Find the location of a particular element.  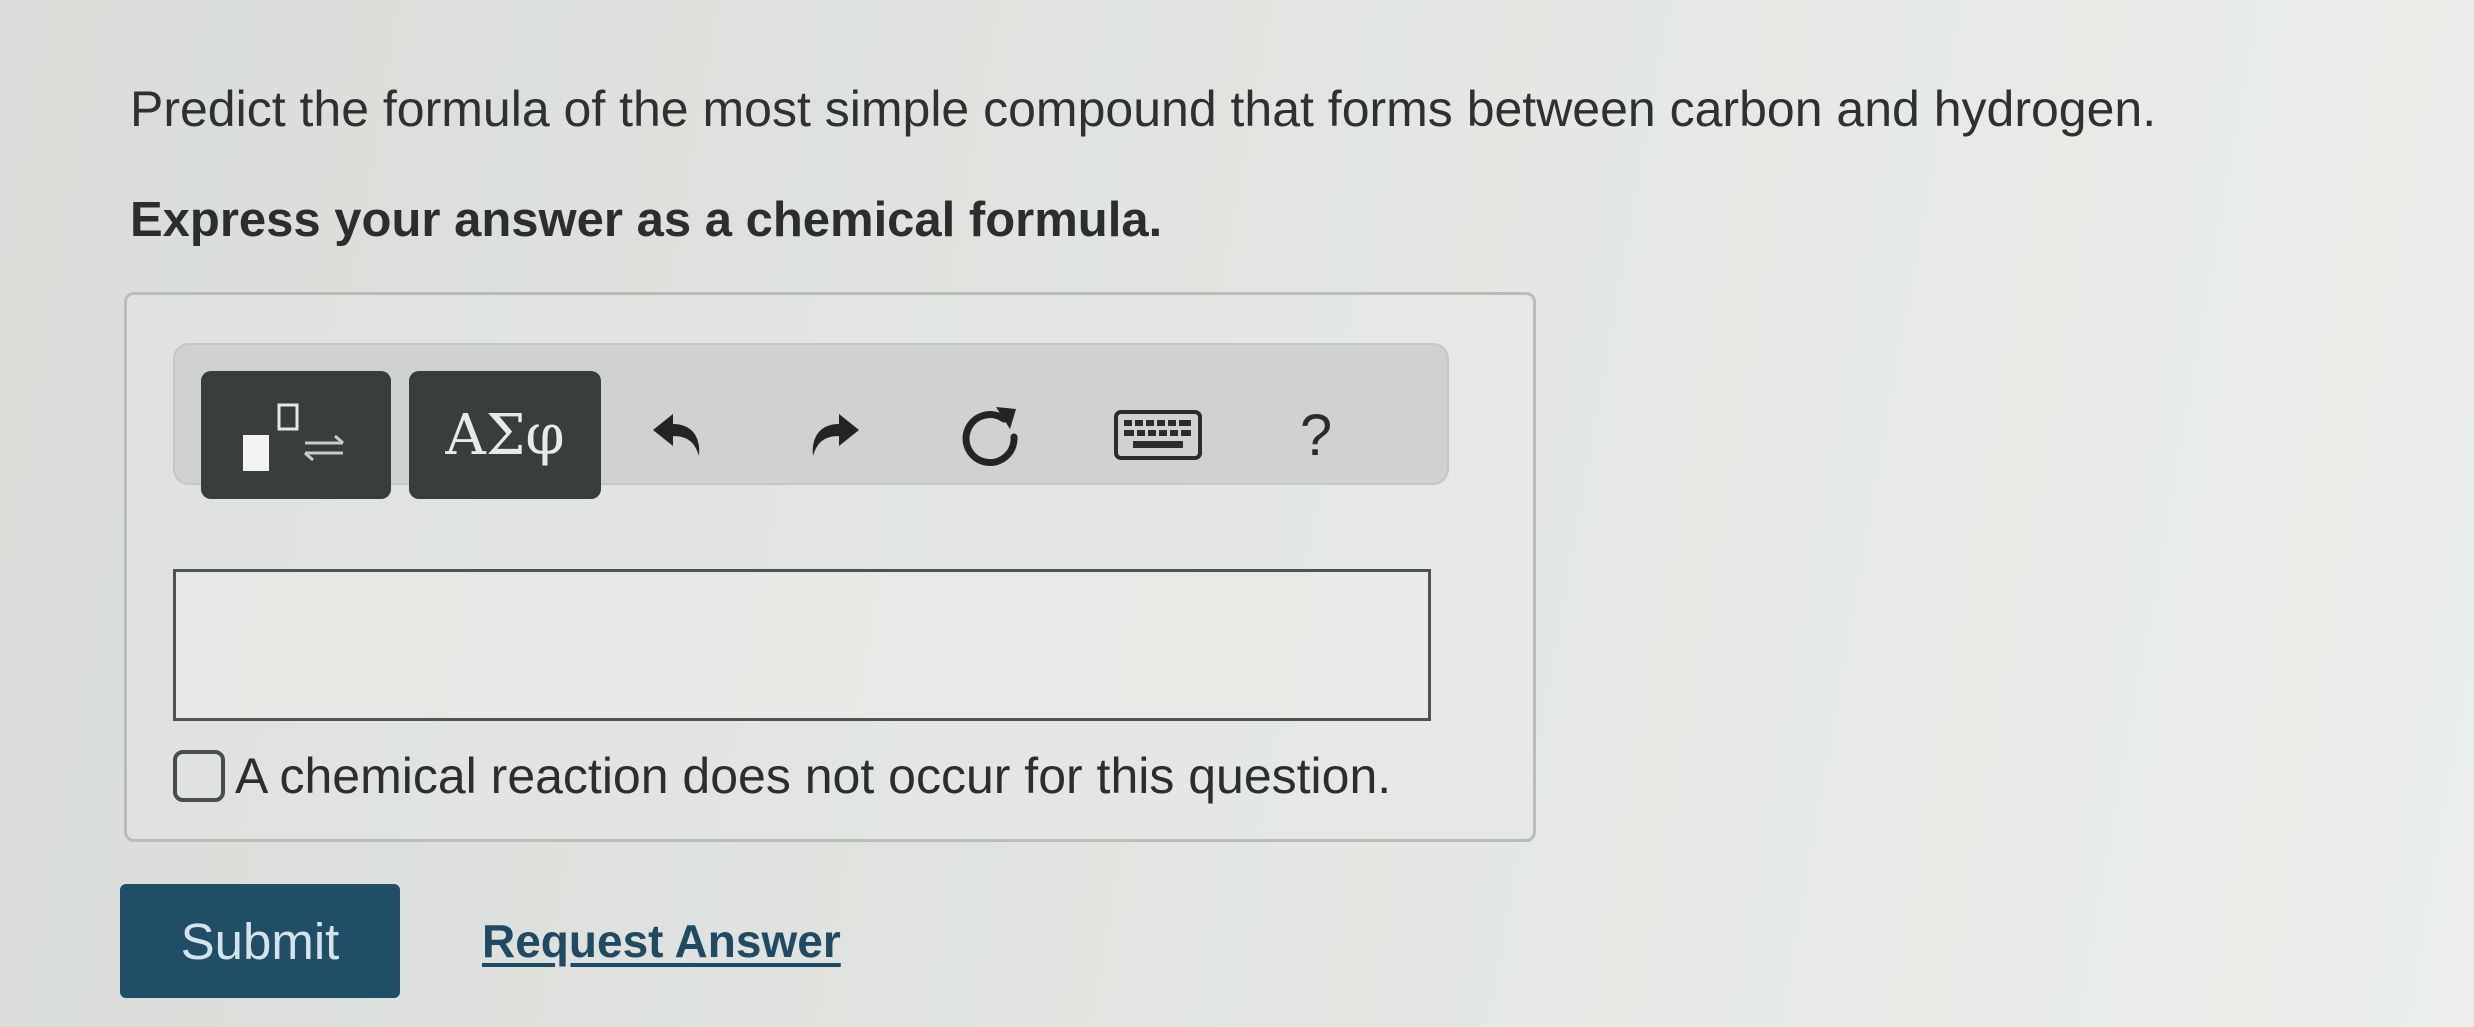

submit-button: Submit is located at coordinates (260, 941).